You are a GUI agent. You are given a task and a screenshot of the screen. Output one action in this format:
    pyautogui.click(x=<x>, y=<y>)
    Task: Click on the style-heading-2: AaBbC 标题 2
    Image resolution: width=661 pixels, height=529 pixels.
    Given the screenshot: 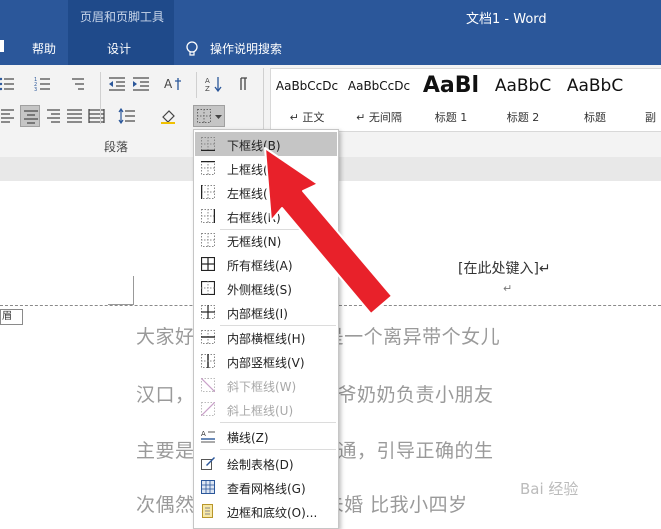 What is the action you would take?
    pyautogui.click(x=523, y=100)
    